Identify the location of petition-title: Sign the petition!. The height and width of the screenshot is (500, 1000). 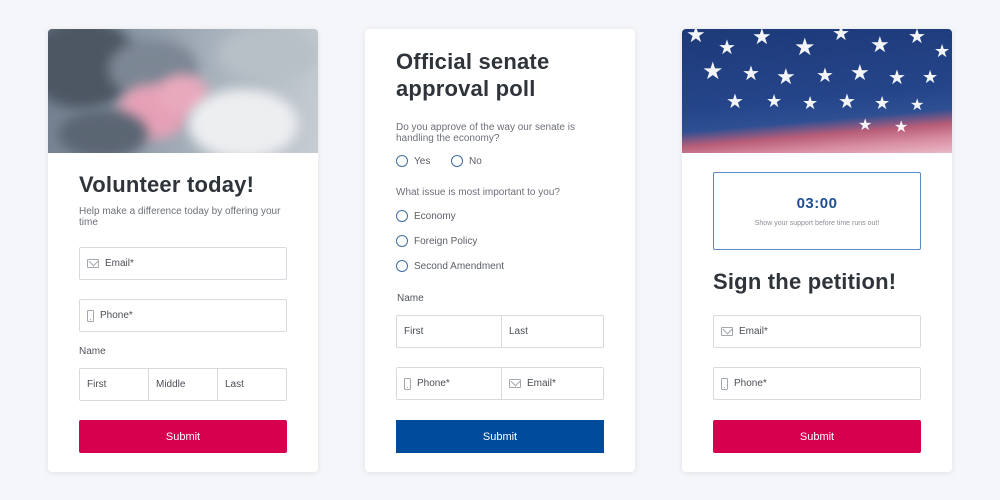
(805, 281).